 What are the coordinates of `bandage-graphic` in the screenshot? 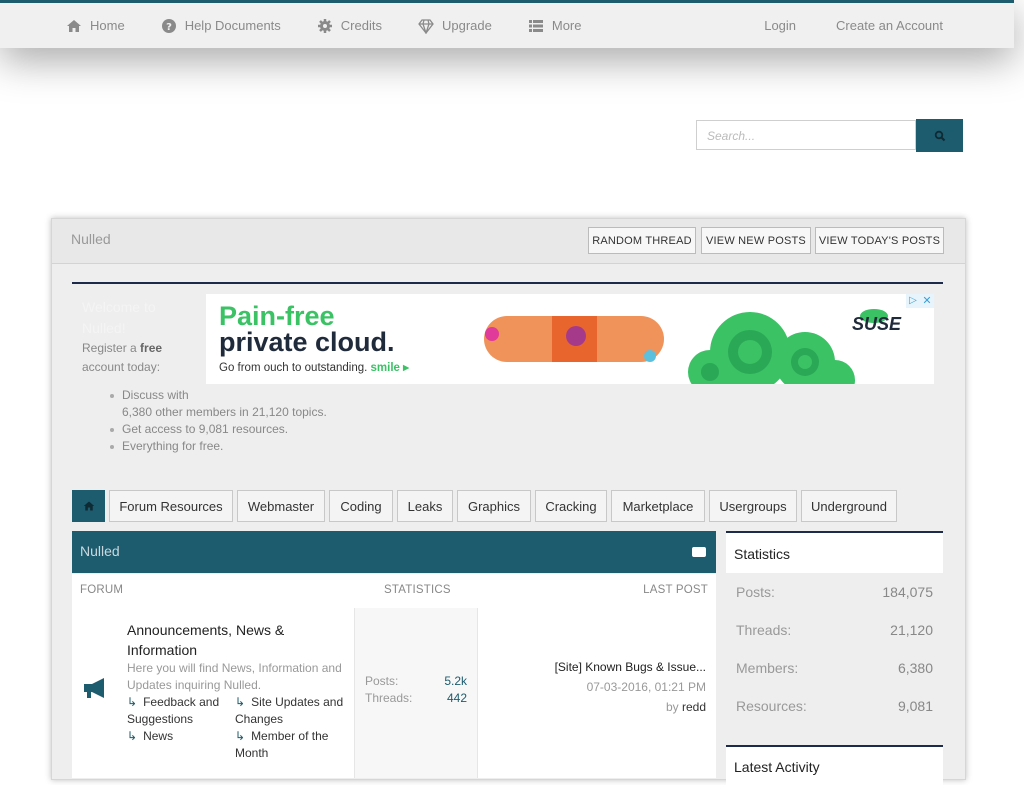 It's located at (574, 339).